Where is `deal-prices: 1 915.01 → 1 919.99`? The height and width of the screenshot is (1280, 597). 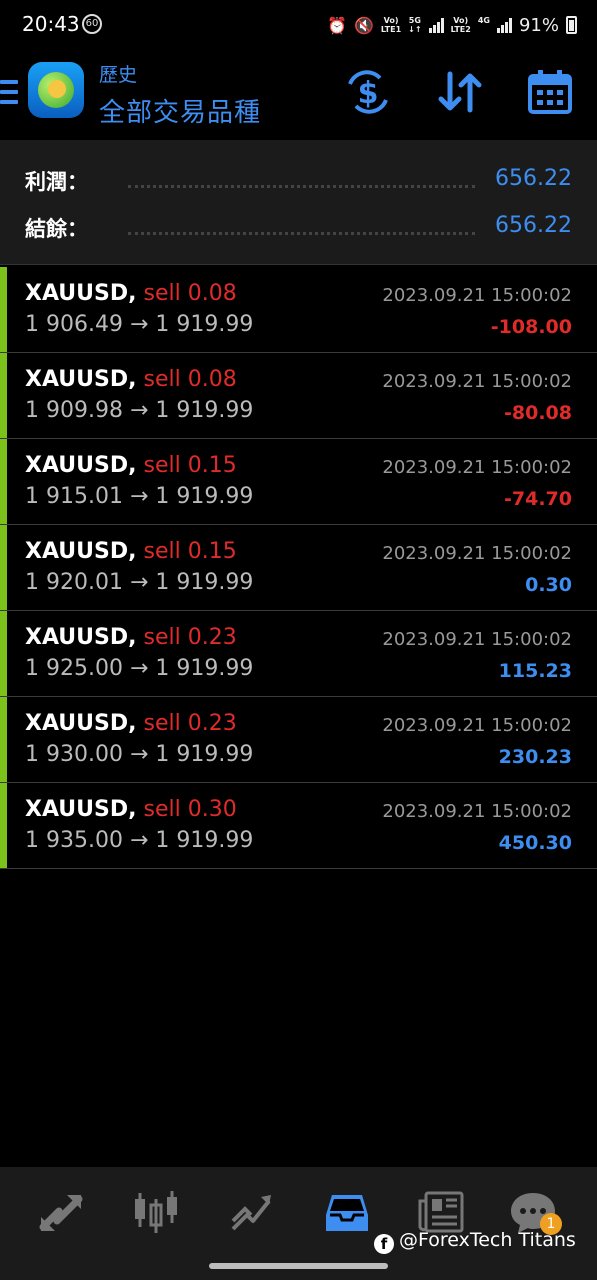 deal-prices: 1 915.01 → 1 919.99 is located at coordinates (139, 496).